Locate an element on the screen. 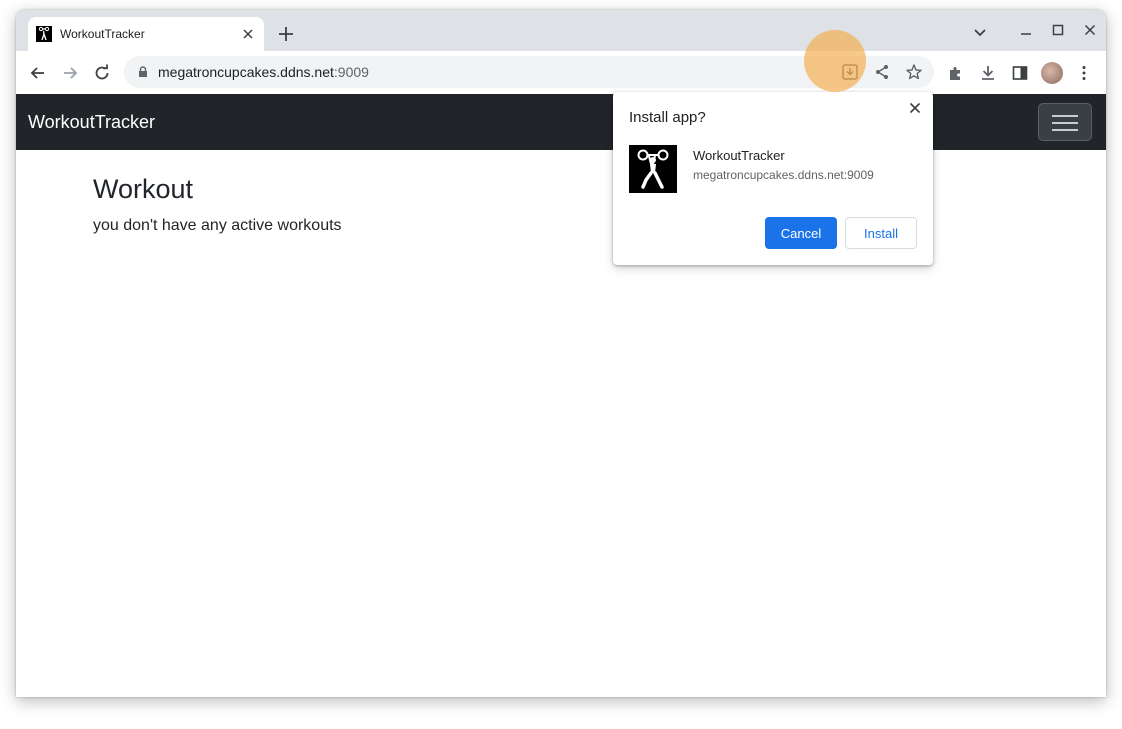 This screenshot has height=729, width=1122. chevron-down-icon is located at coordinates (980, 33).